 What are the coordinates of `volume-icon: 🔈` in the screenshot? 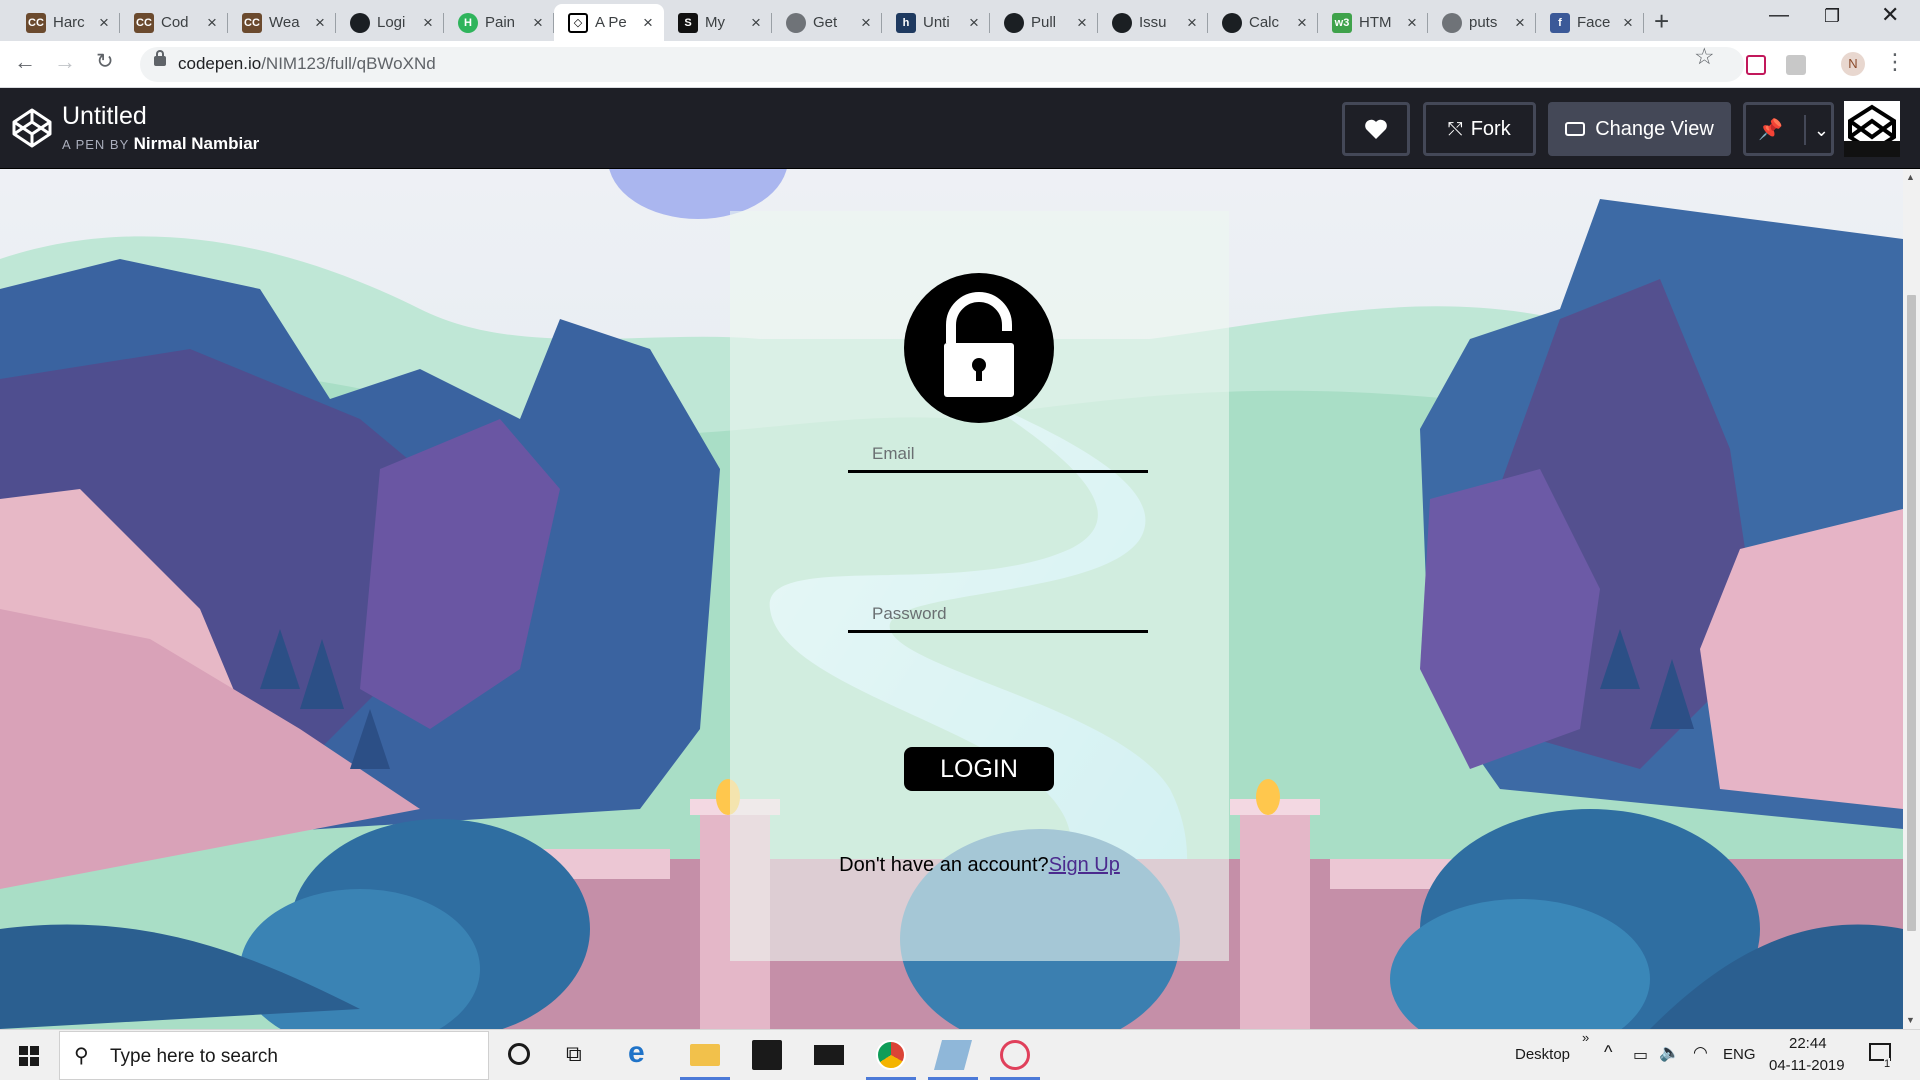 It's located at (1669, 1053).